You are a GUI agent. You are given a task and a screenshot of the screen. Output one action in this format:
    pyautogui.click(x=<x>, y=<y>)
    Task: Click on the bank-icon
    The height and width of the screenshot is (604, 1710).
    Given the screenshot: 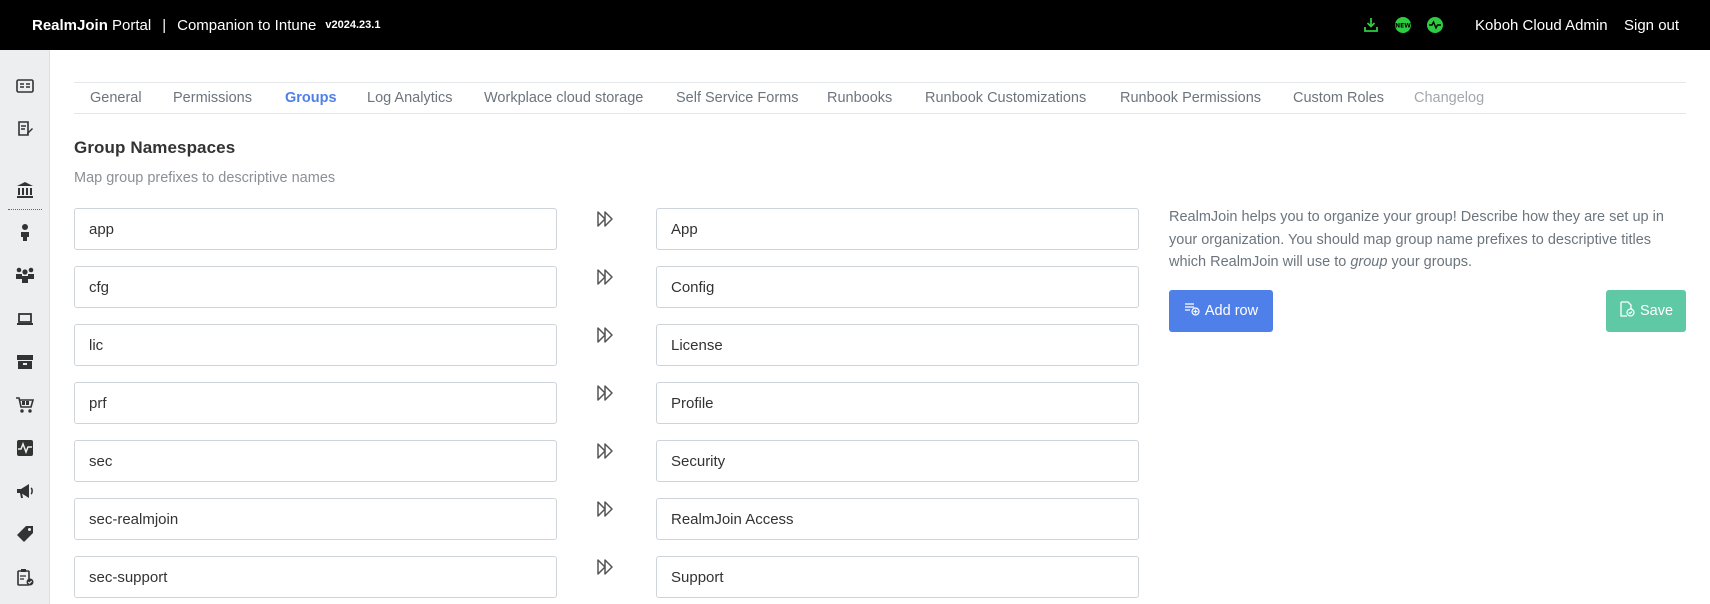 What is the action you would take?
    pyautogui.click(x=25, y=190)
    